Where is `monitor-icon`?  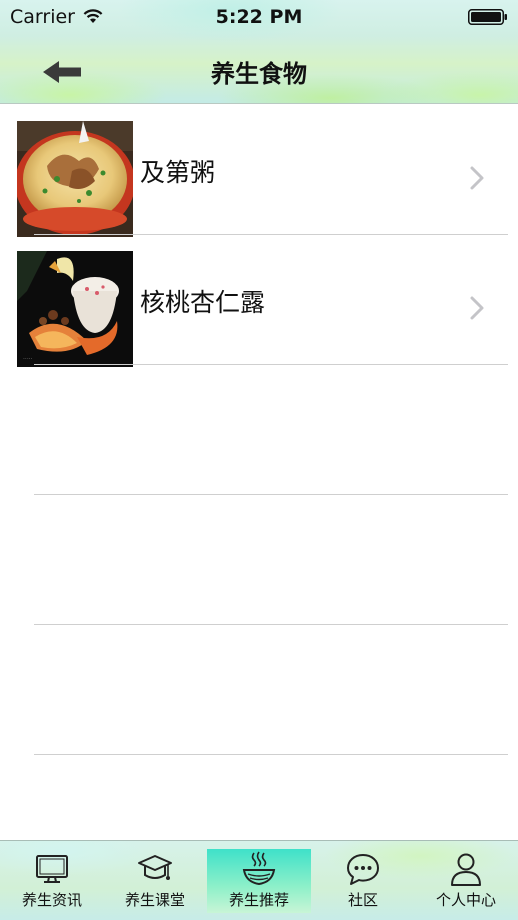 monitor-icon is located at coordinates (52, 869).